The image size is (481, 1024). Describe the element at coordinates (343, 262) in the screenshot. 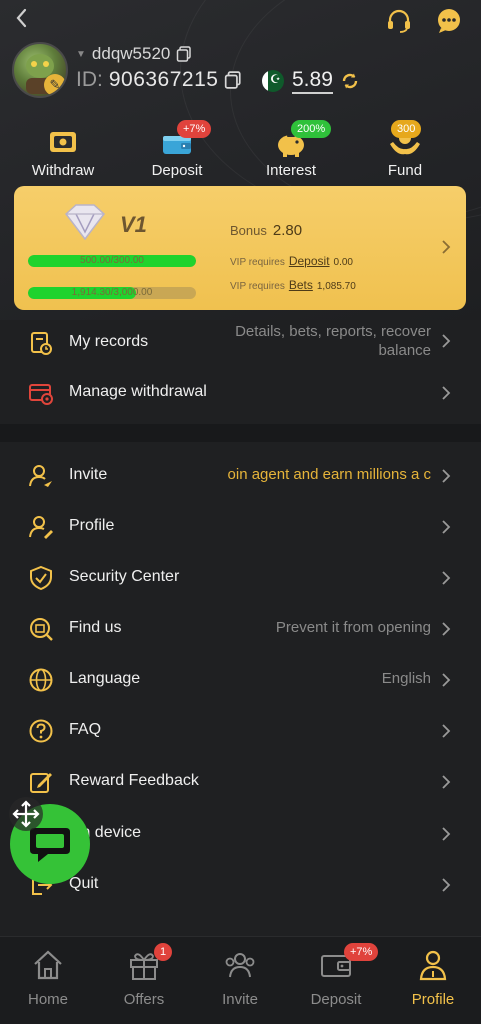

I see `deposit-requirement-value: 0.00` at that location.